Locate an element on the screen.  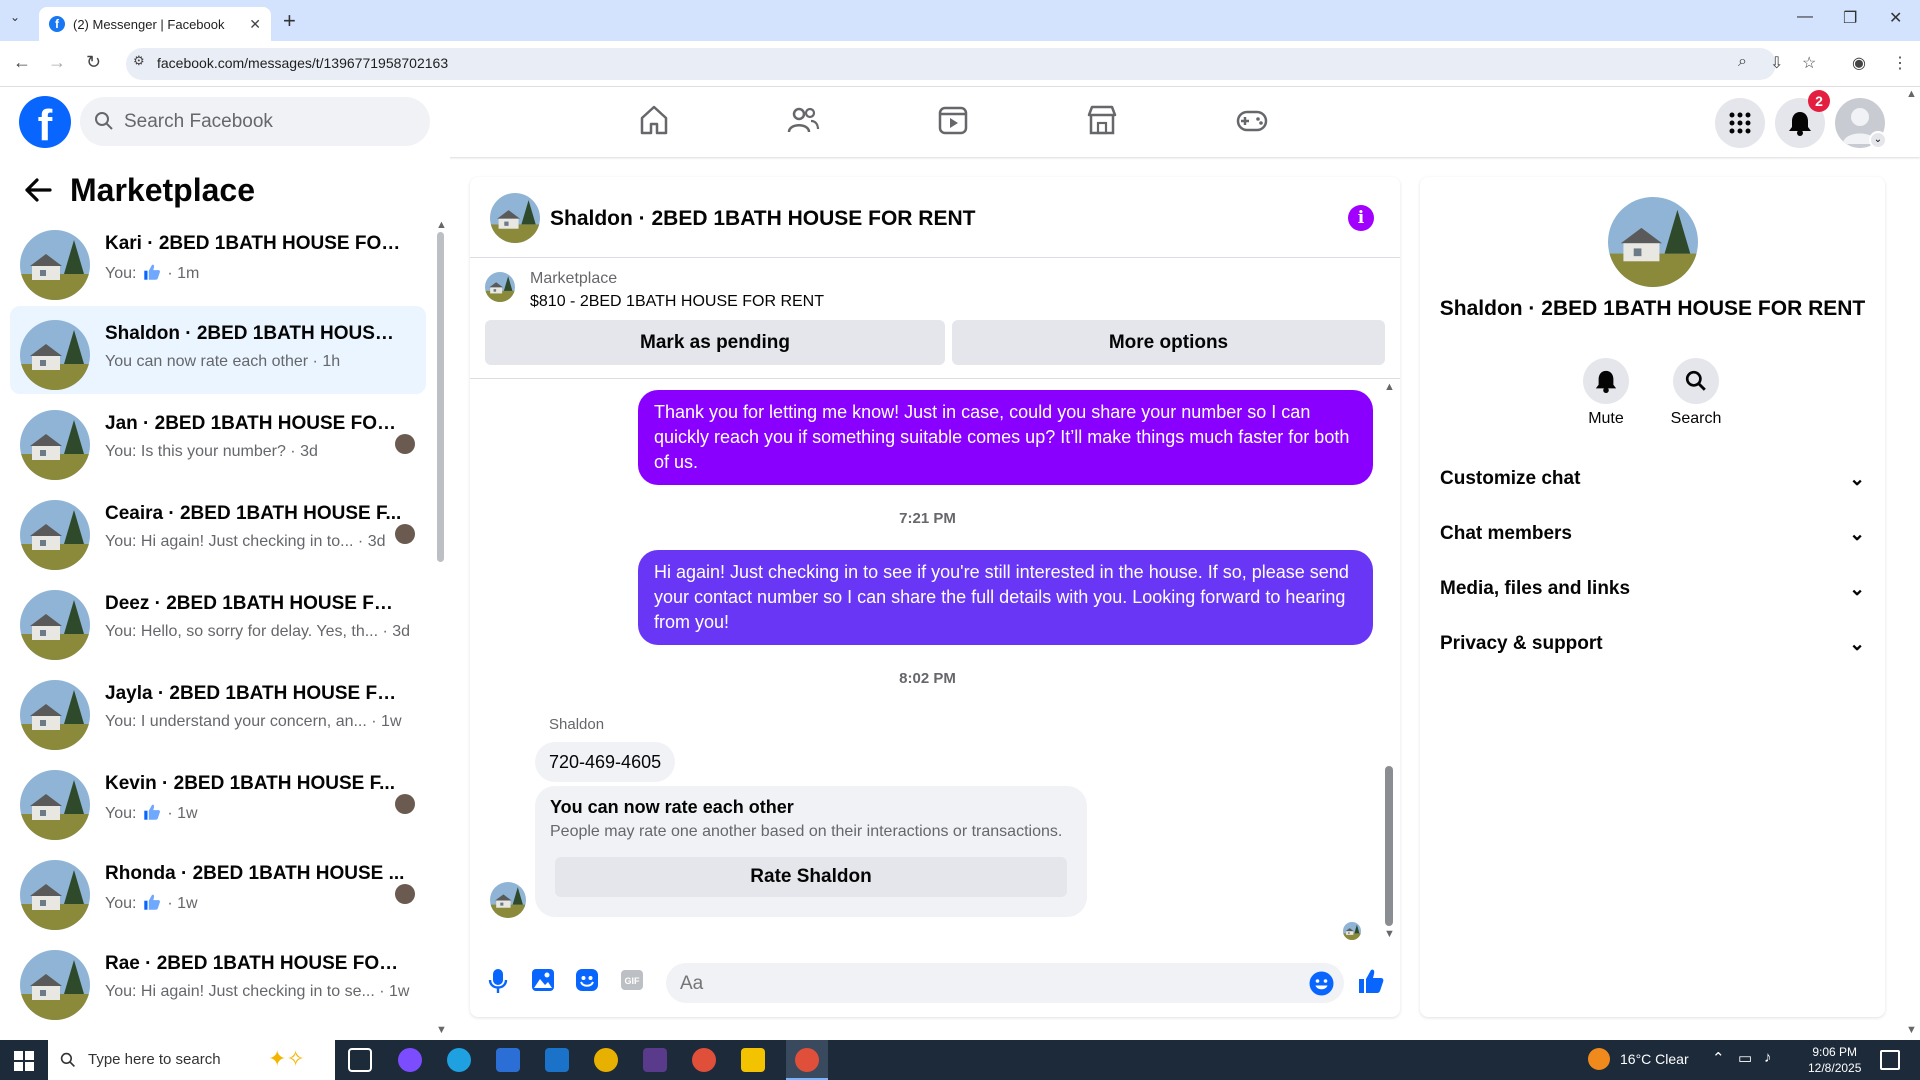
task-view-icon is located at coordinates (360, 1060).